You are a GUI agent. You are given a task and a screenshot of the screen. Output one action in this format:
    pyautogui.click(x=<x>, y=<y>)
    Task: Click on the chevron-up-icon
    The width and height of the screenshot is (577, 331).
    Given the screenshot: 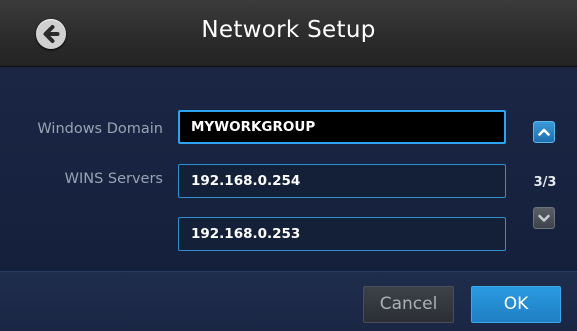 What is the action you would take?
    pyautogui.click(x=544, y=132)
    